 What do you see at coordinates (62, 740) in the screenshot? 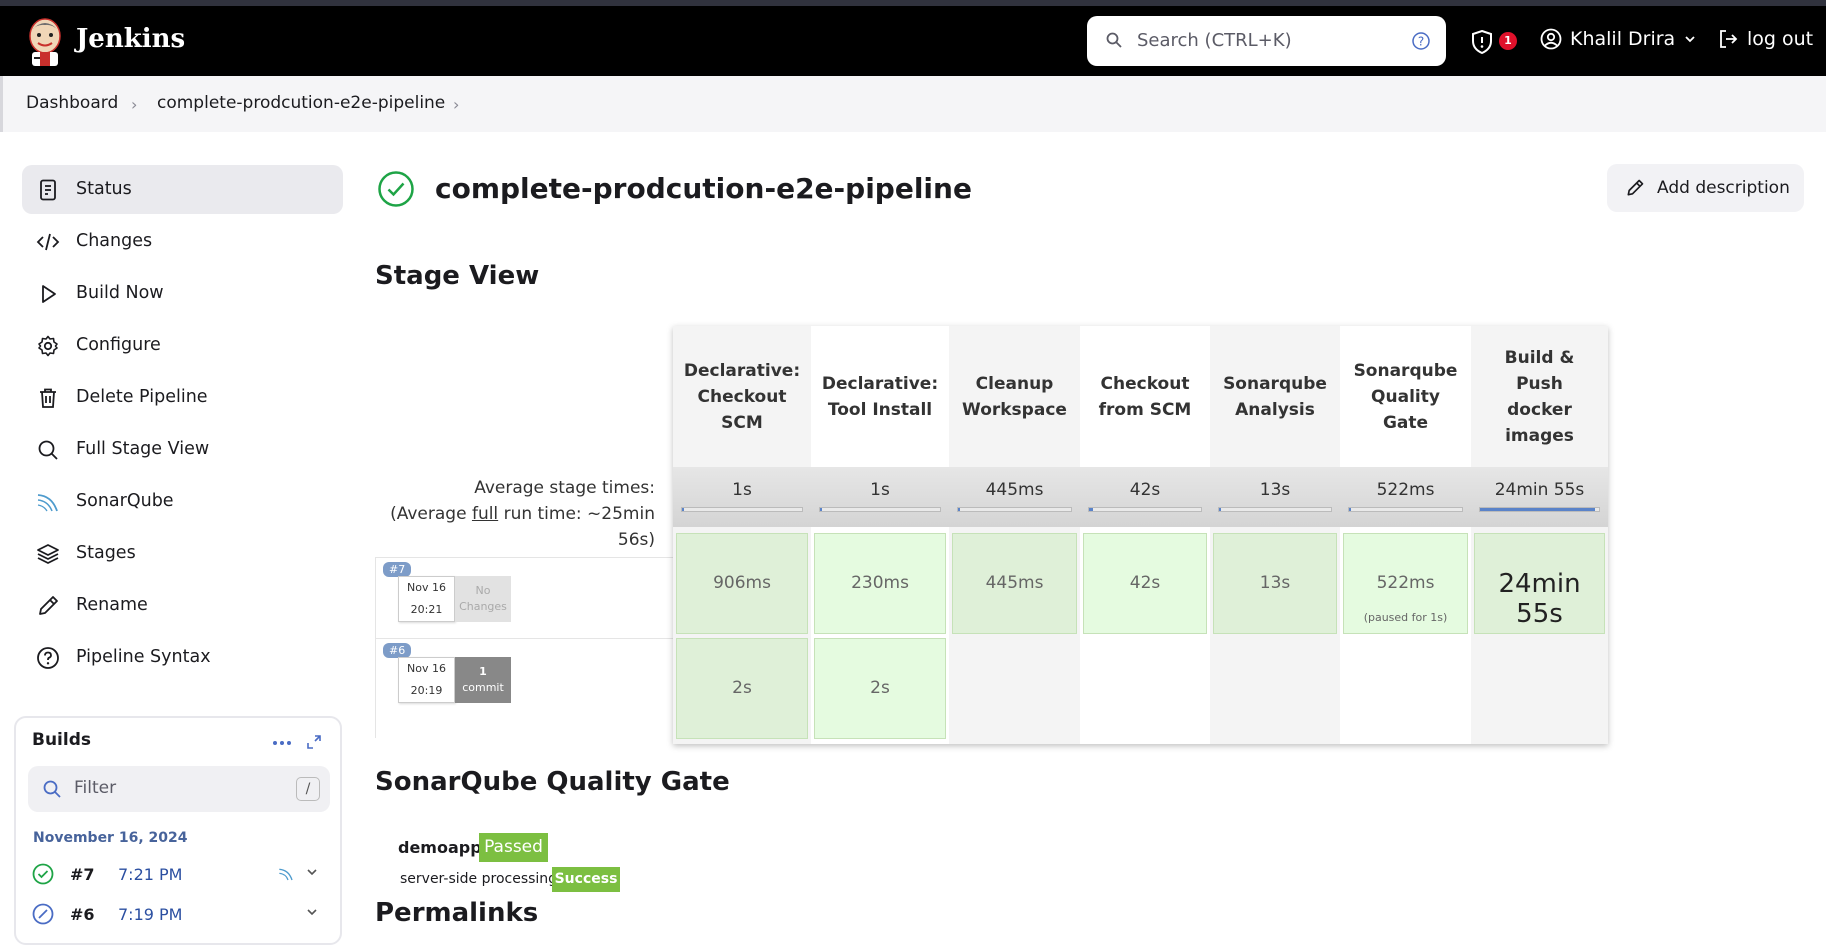
I see `builds-title: Builds` at bounding box center [62, 740].